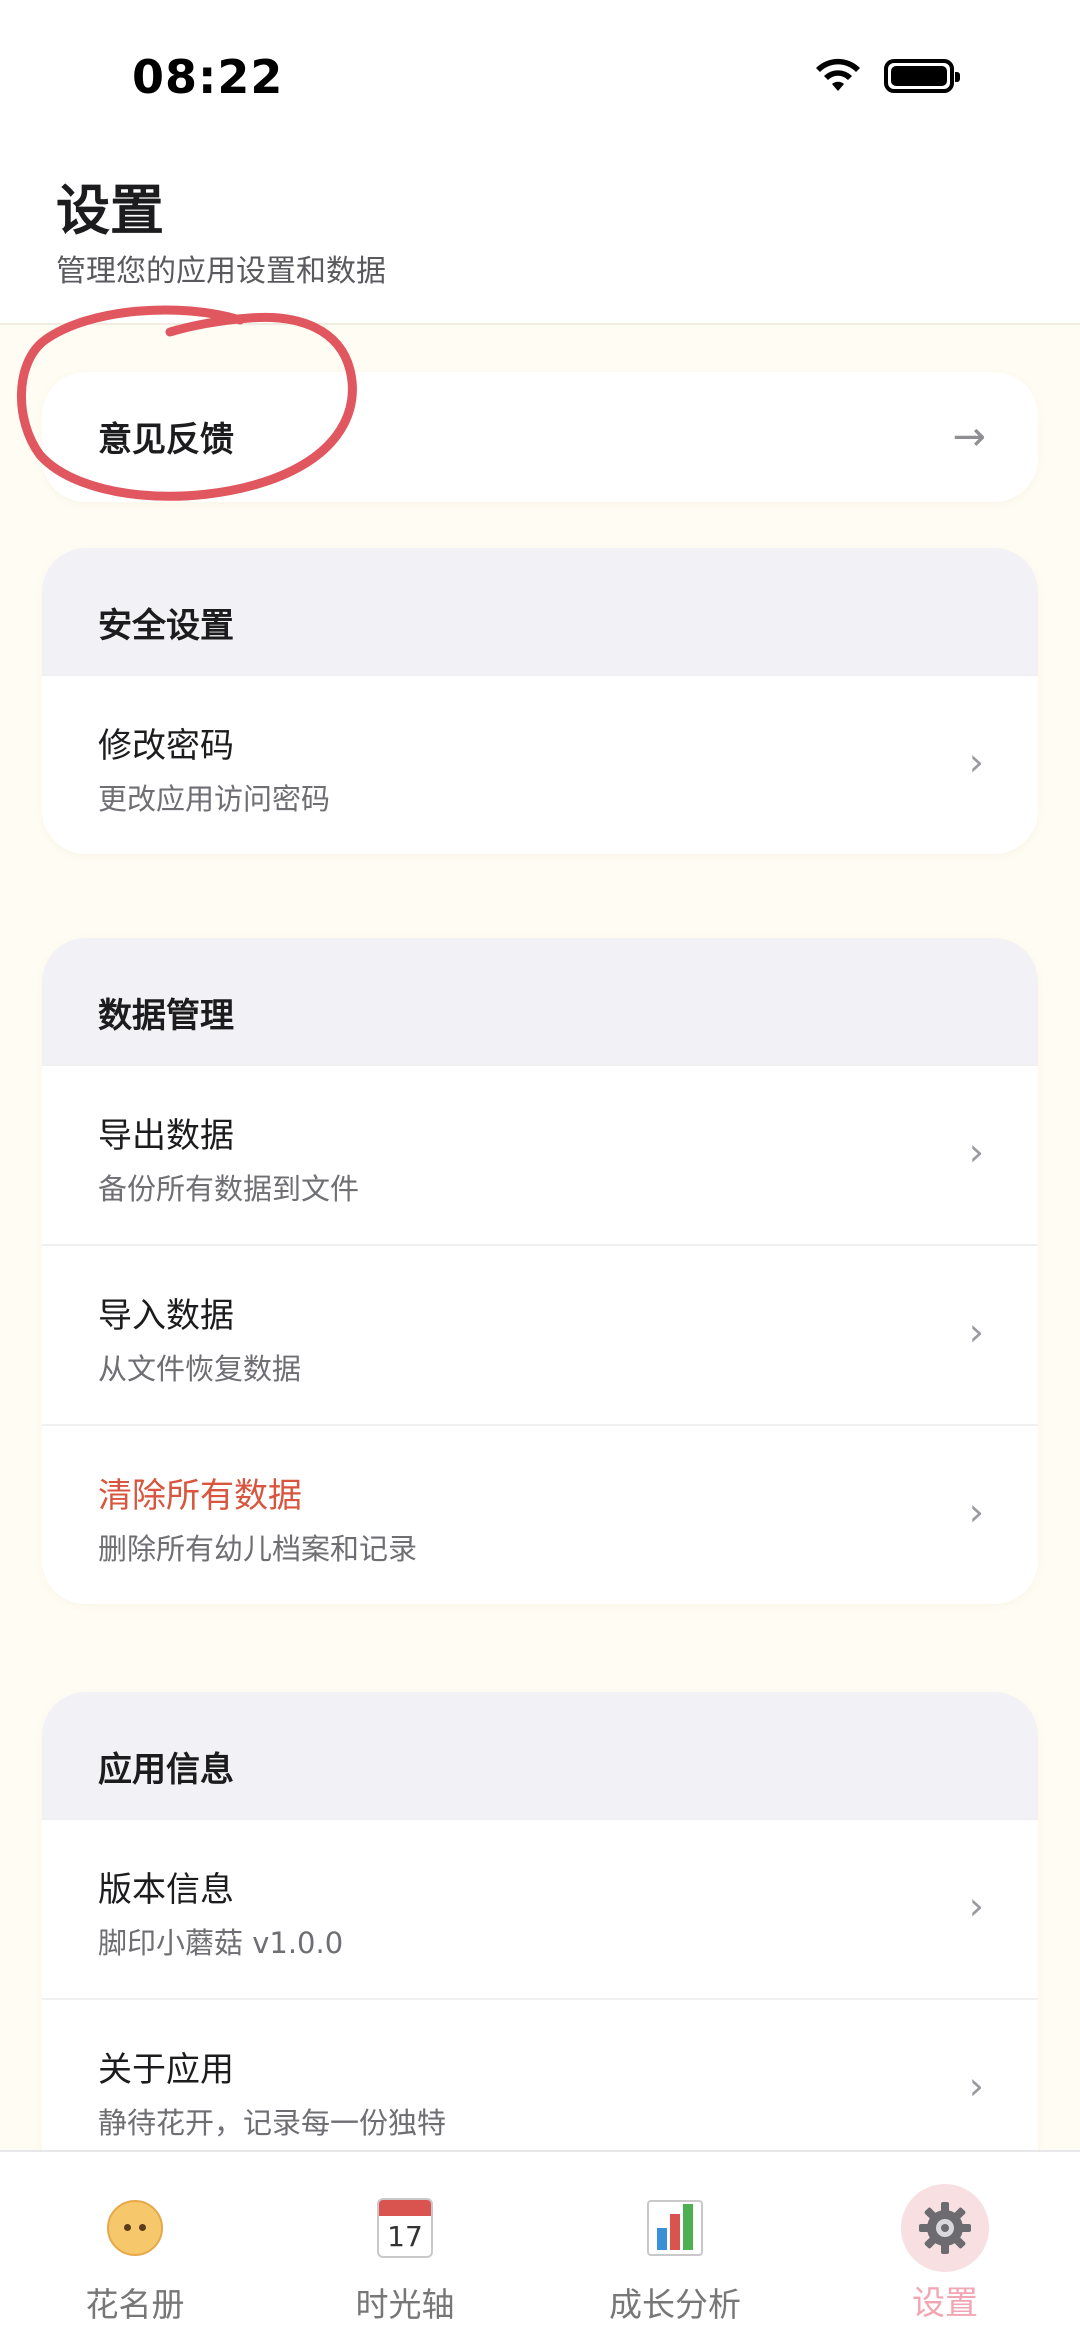  I want to click on row-subtitle: 从文件恢复数据, so click(200, 1369).